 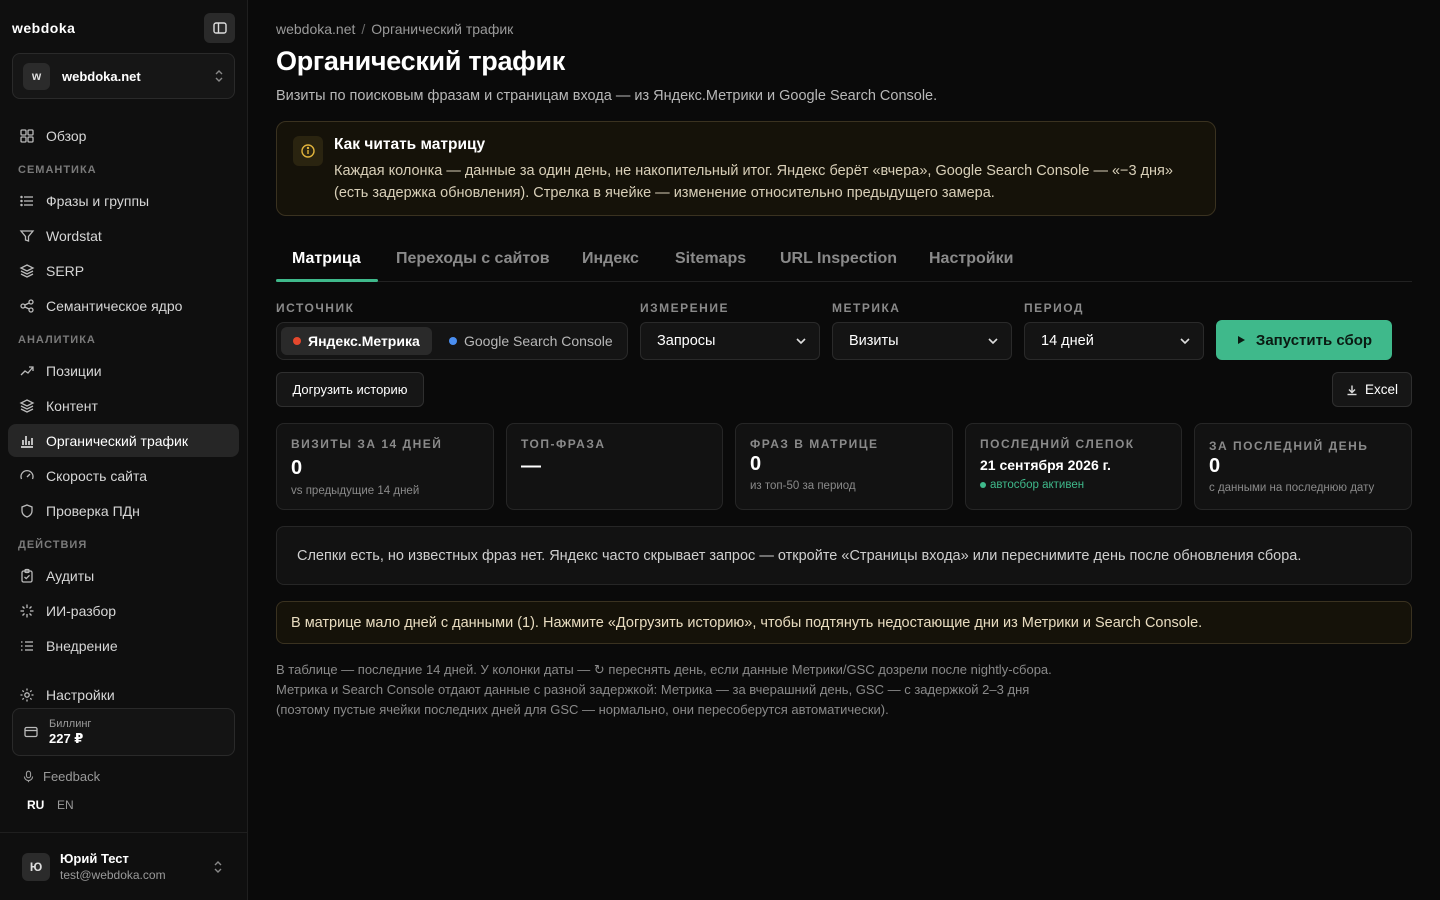 What do you see at coordinates (35, 805) in the screenshot?
I see `lang-ru-button: RU` at bounding box center [35, 805].